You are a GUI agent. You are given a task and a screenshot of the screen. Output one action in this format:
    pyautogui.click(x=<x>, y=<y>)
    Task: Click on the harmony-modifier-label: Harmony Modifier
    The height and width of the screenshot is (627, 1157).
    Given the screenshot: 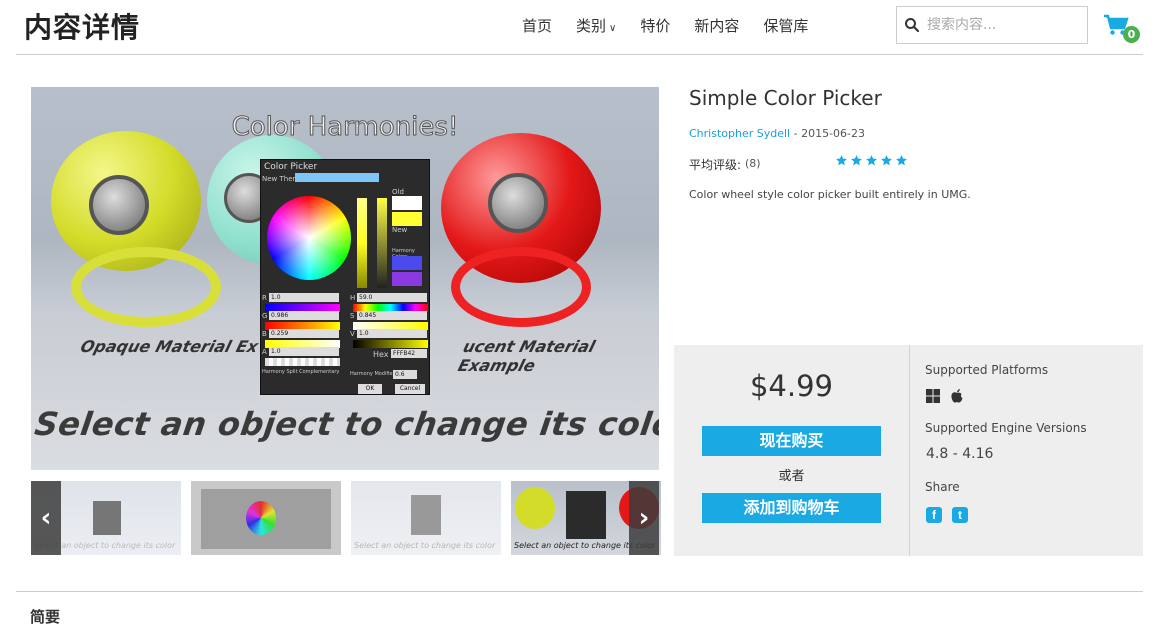 What is the action you would take?
    pyautogui.click(x=372, y=374)
    